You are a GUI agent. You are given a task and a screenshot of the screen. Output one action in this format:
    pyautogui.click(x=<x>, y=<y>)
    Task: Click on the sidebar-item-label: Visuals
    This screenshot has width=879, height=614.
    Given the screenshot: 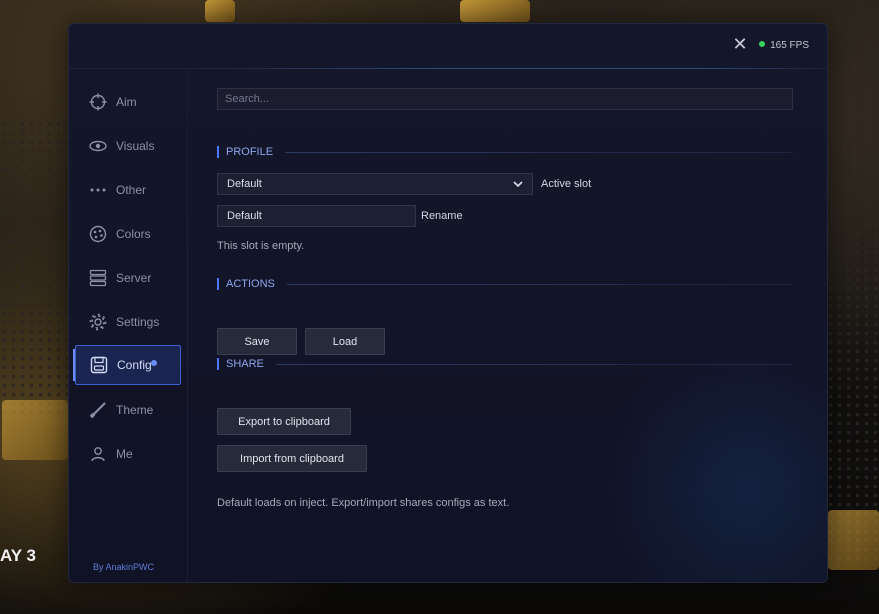 What is the action you would take?
    pyautogui.click(x=135, y=146)
    